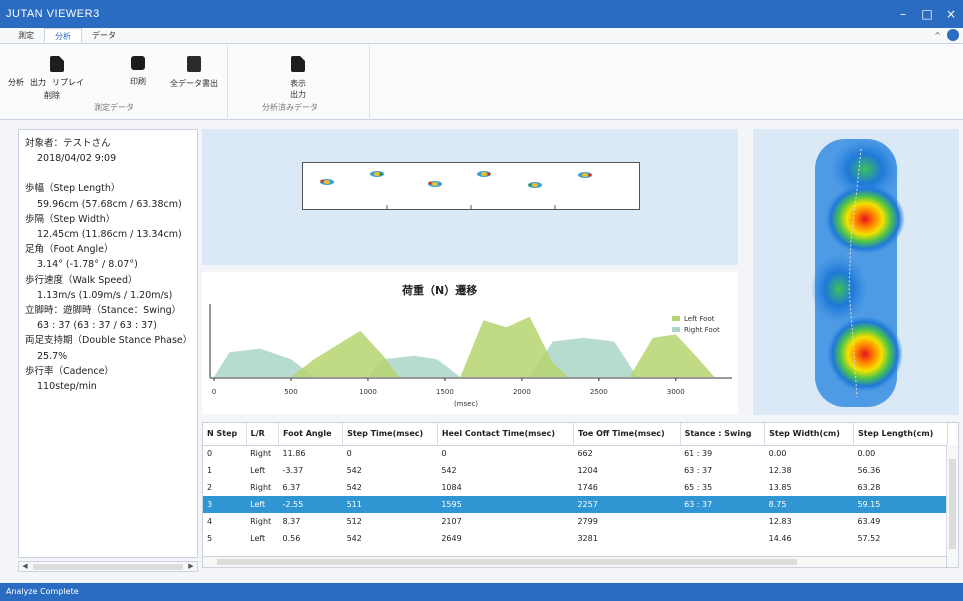  What do you see at coordinates (575, 538) in the screenshot?
I see `table-row: 5 Left 0.56 542 2649 3281 14.46 57.52` at bounding box center [575, 538].